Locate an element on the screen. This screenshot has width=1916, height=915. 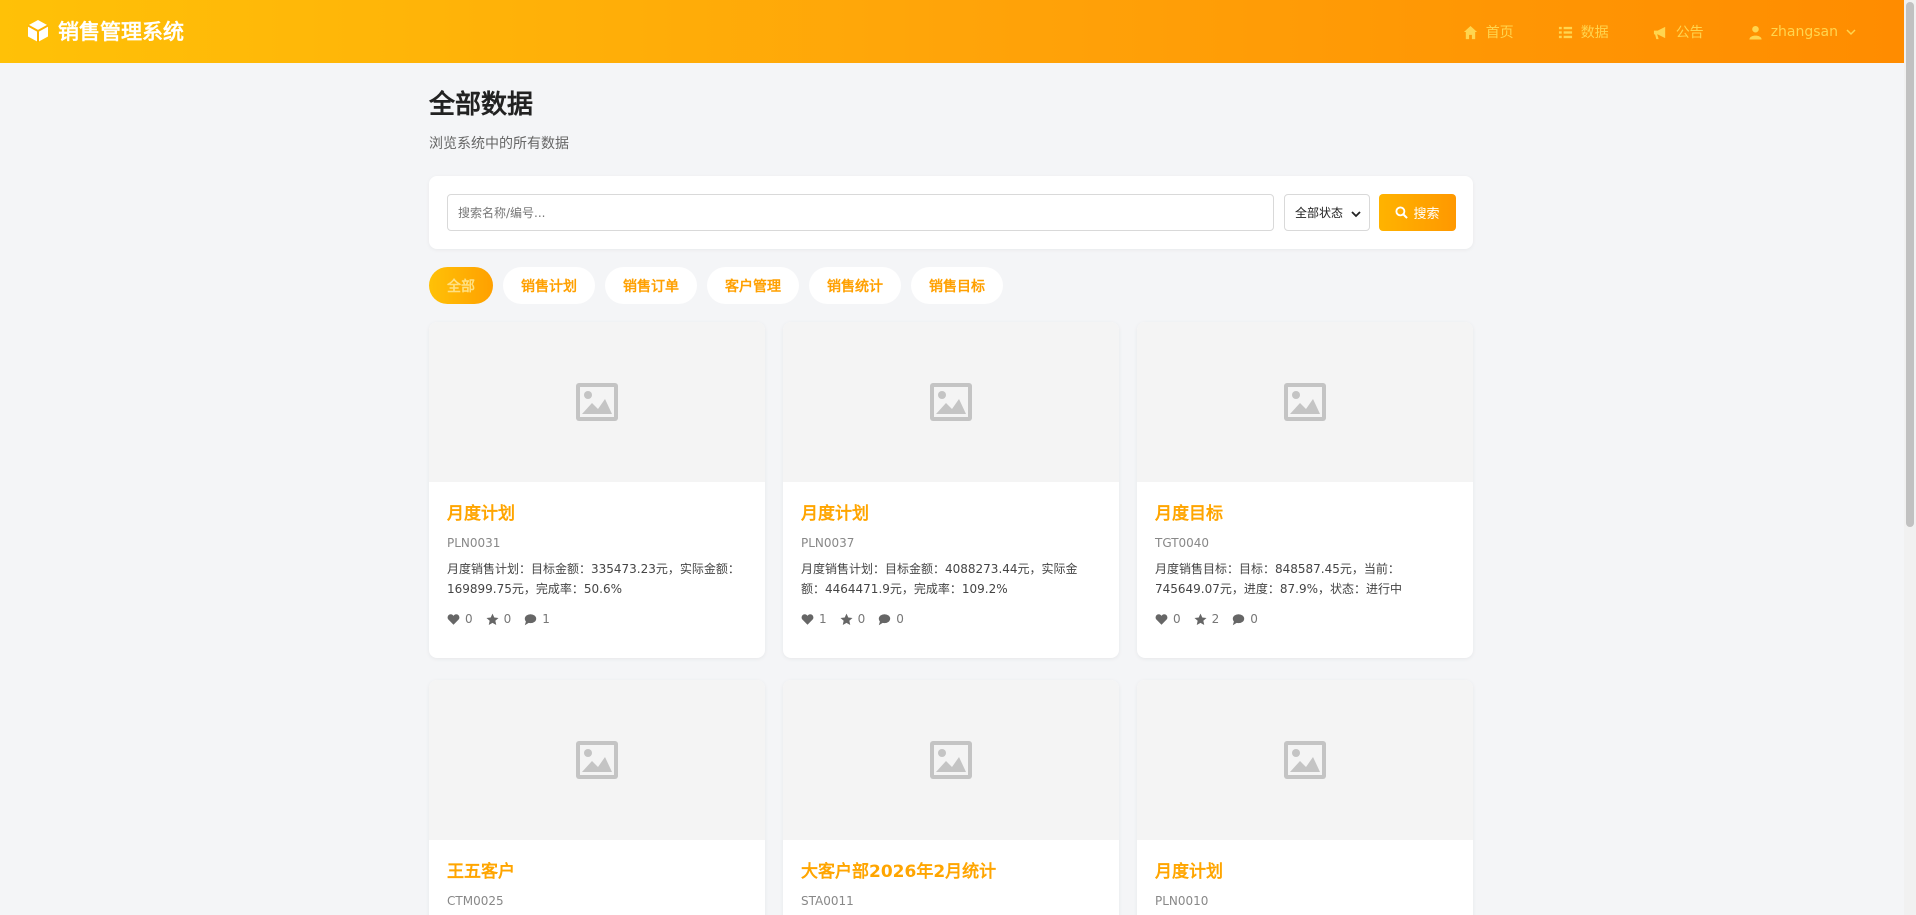
tab-sales-plan: 销售计划 is located at coordinates (549, 285).